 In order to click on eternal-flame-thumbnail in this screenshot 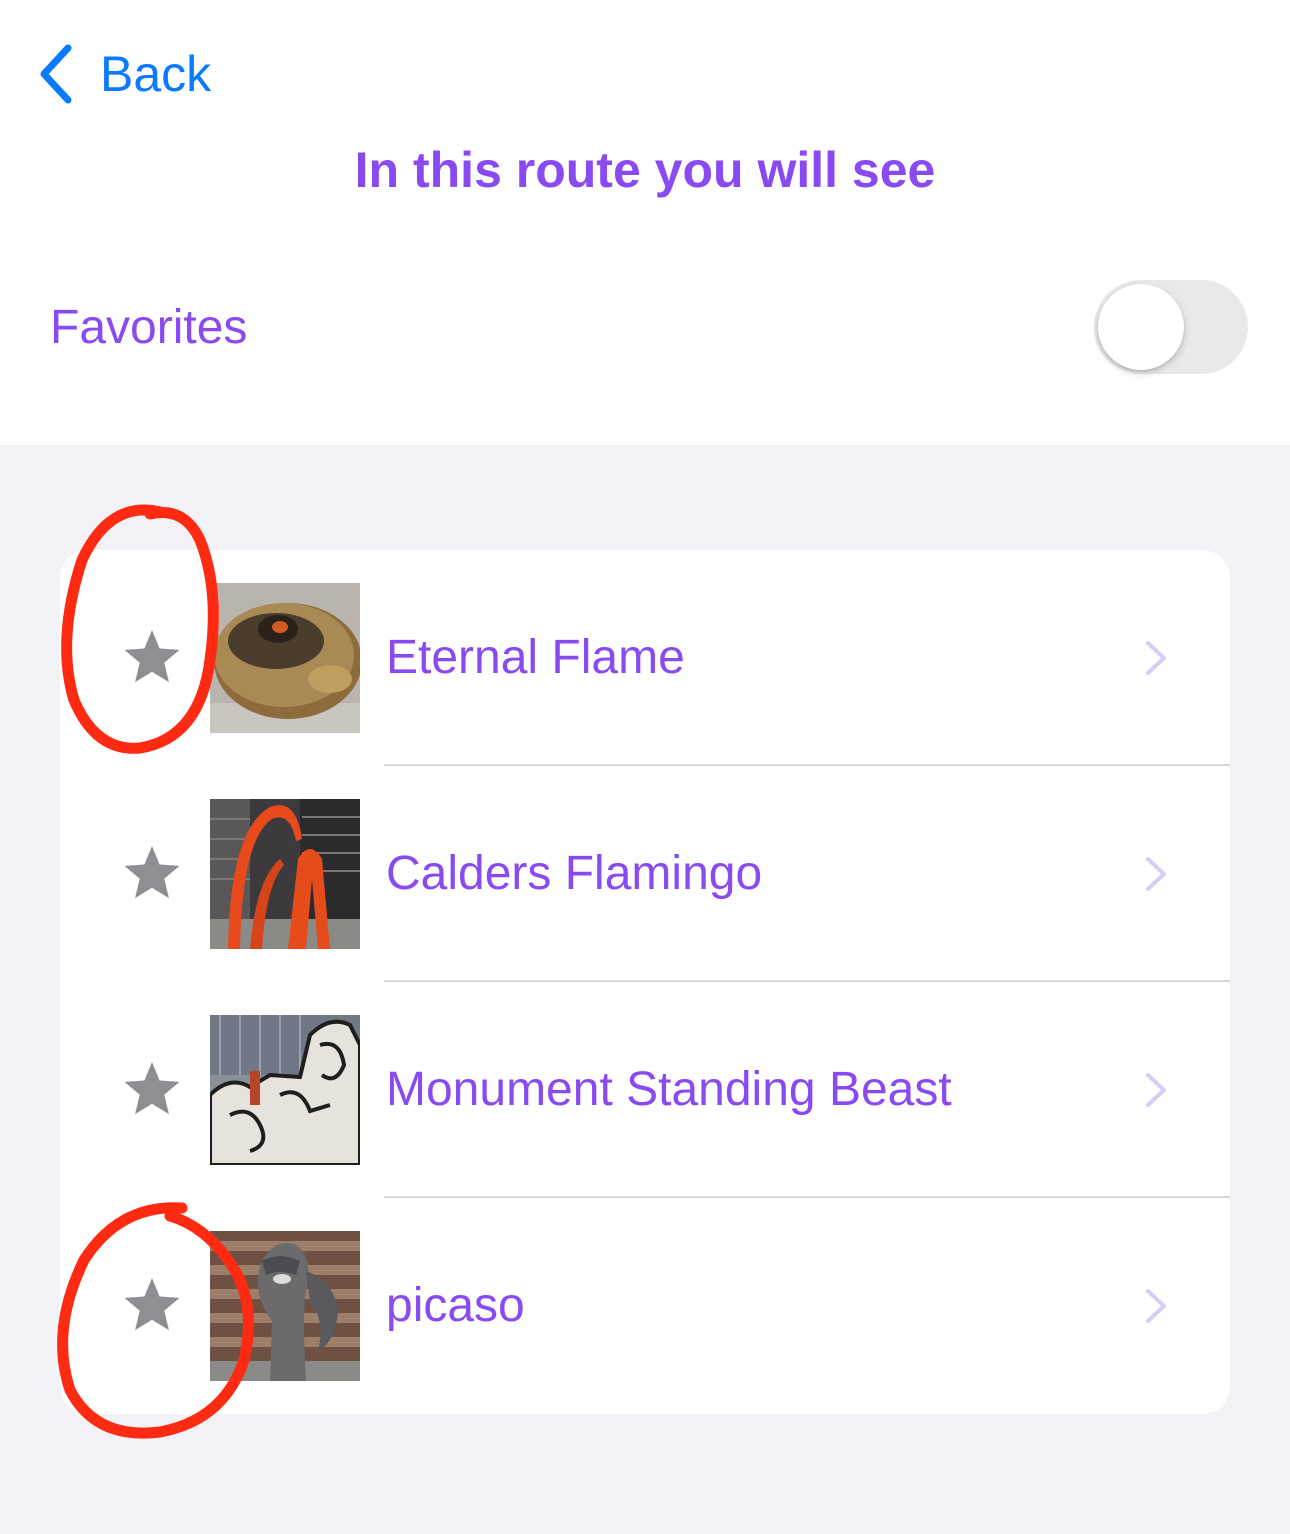, I will do `click(285, 658)`.